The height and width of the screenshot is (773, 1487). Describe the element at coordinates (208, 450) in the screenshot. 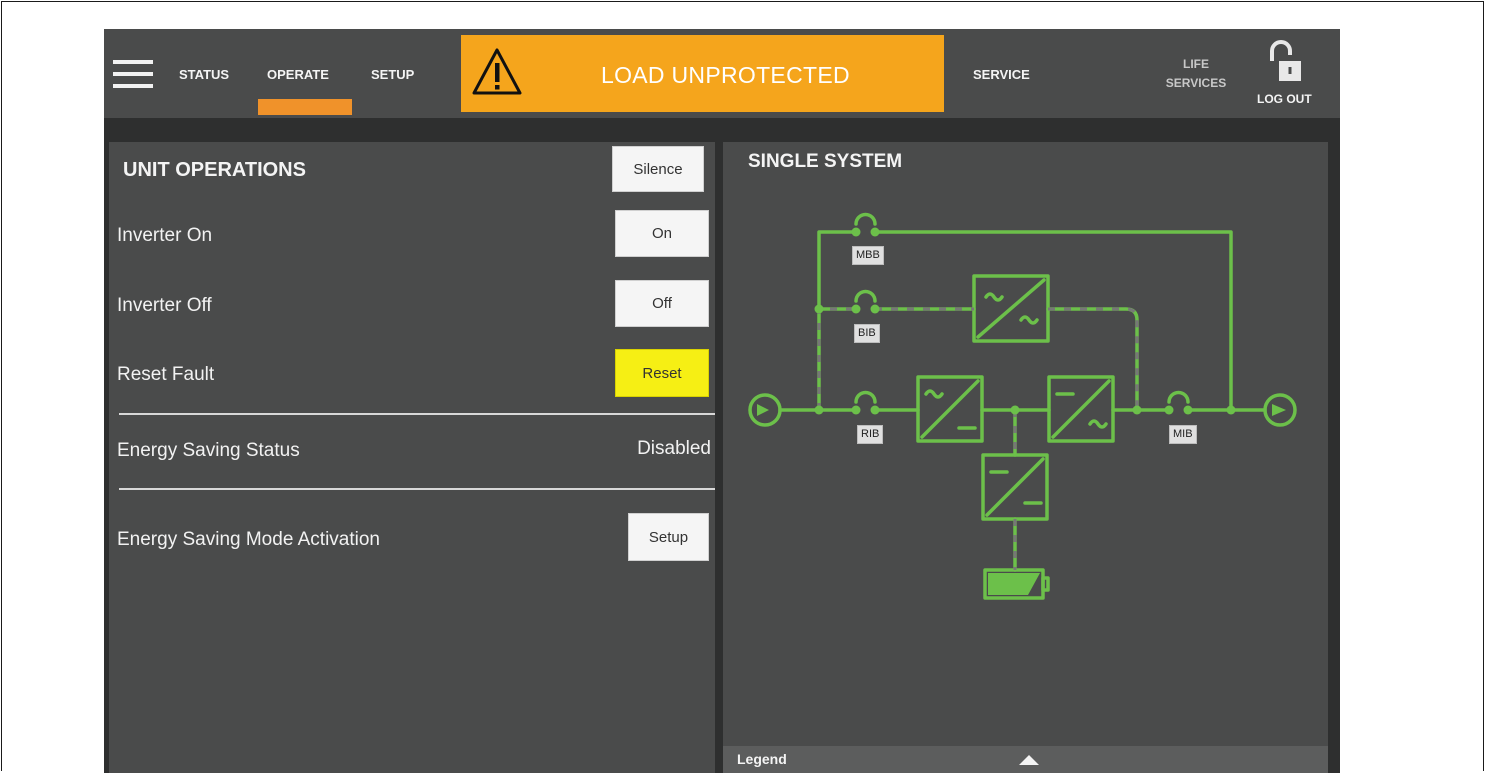

I see `energy-saving-status-label: Energy Saving Status` at that location.